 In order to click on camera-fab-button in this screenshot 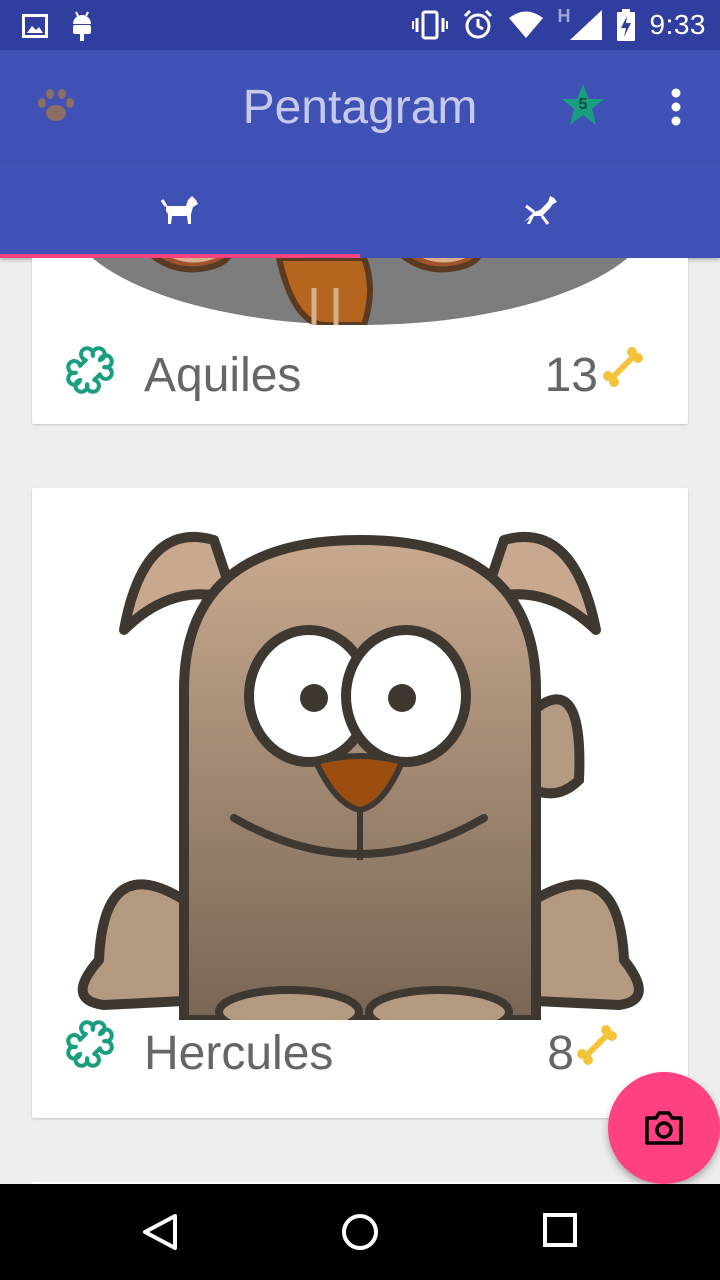, I will do `click(664, 1128)`.